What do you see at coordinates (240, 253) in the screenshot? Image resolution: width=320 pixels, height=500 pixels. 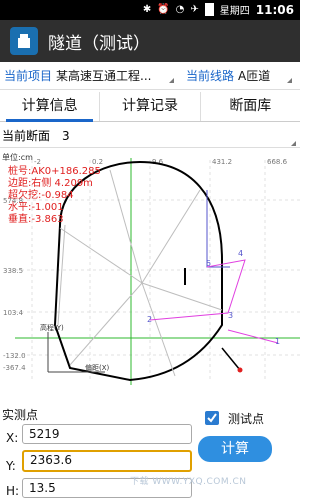 I see `point-label: 4` at bounding box center [240, 253].